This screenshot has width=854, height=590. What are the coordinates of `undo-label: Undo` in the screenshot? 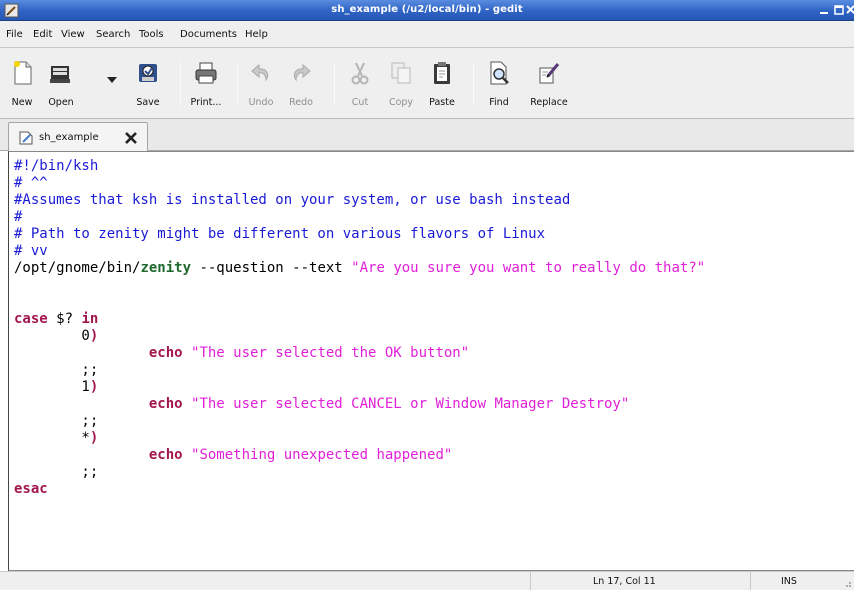 It's located at (261, 102).